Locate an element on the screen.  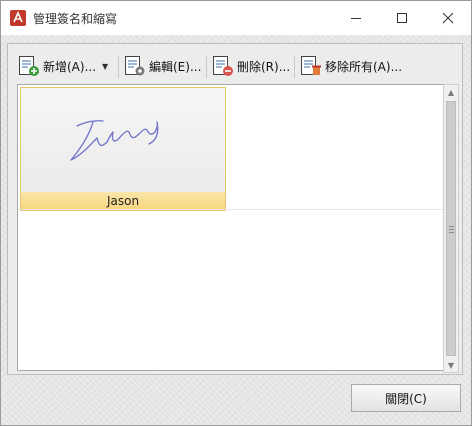
close-button: 關閉(C) is located at coordinates (406, 398).